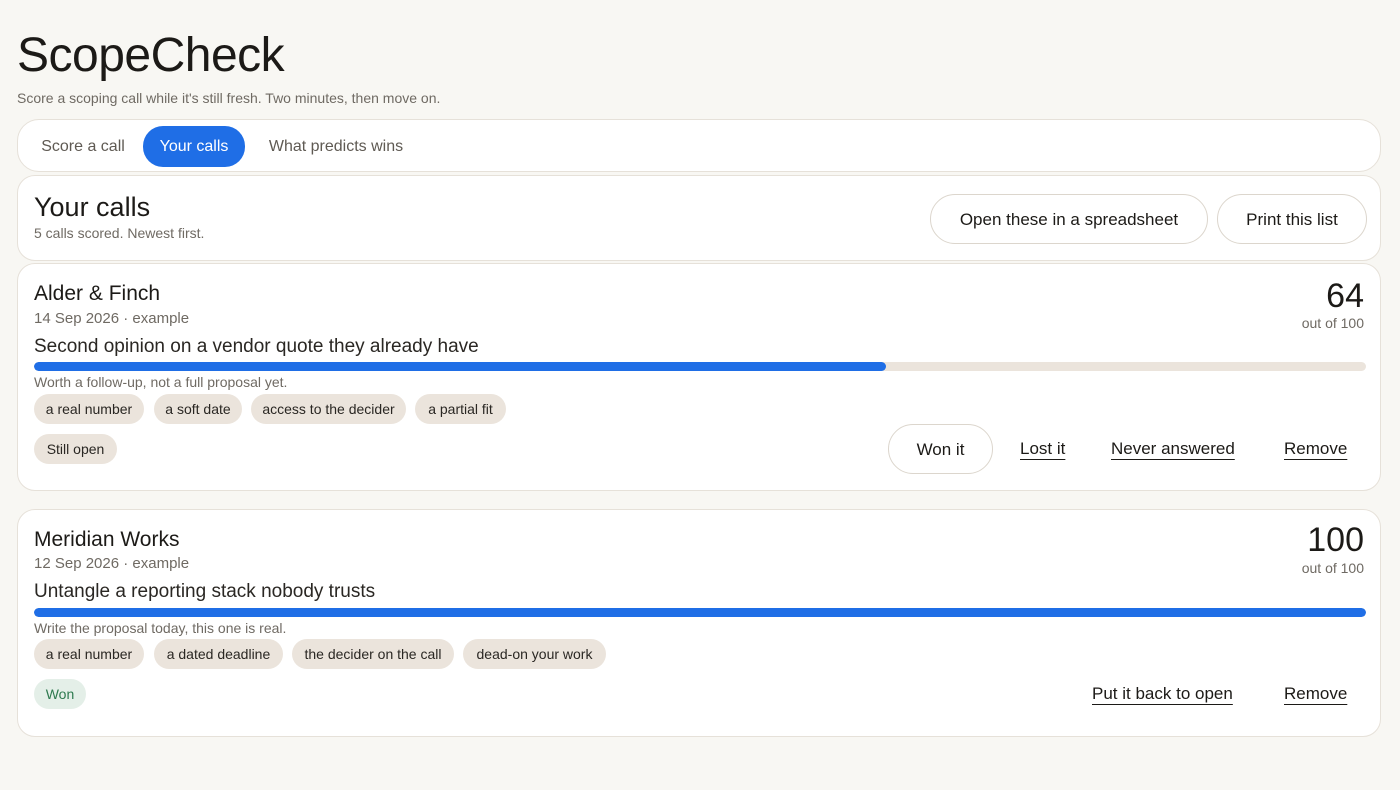 This screenshot has height=790, width=1400. What do you see at coordinates (1345, 296) in the screenshot?
I see `score-number: 64` at bounding box center [1345, 296].